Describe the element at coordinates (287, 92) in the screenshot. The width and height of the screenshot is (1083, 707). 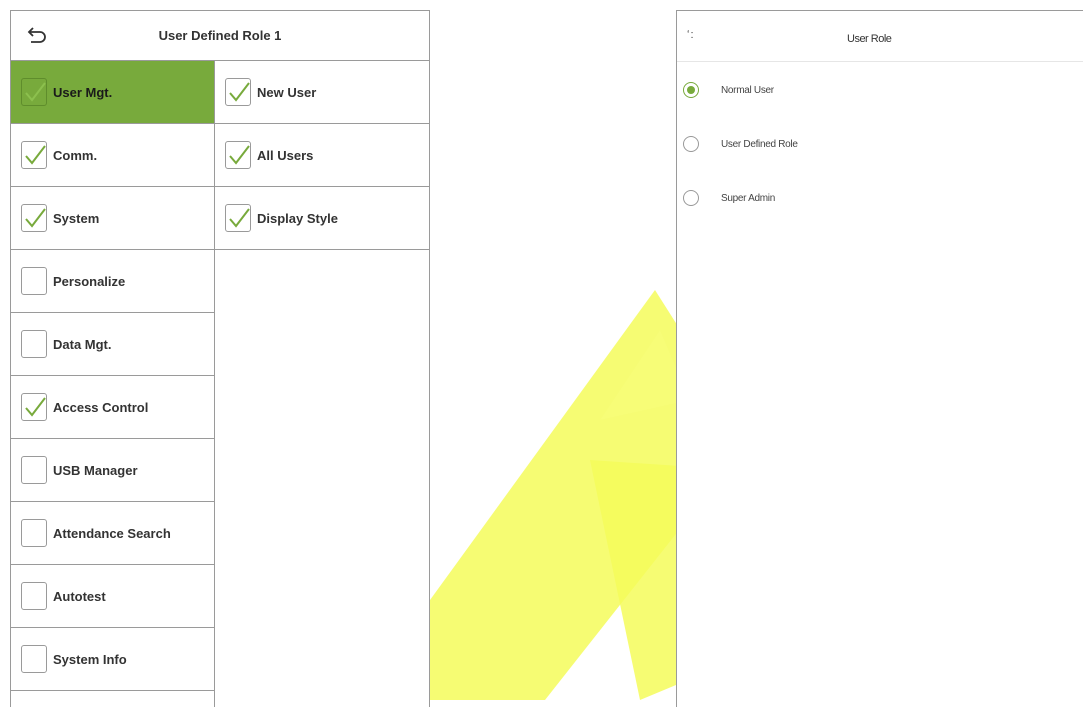
I see `subitem-label: New User` at that location.